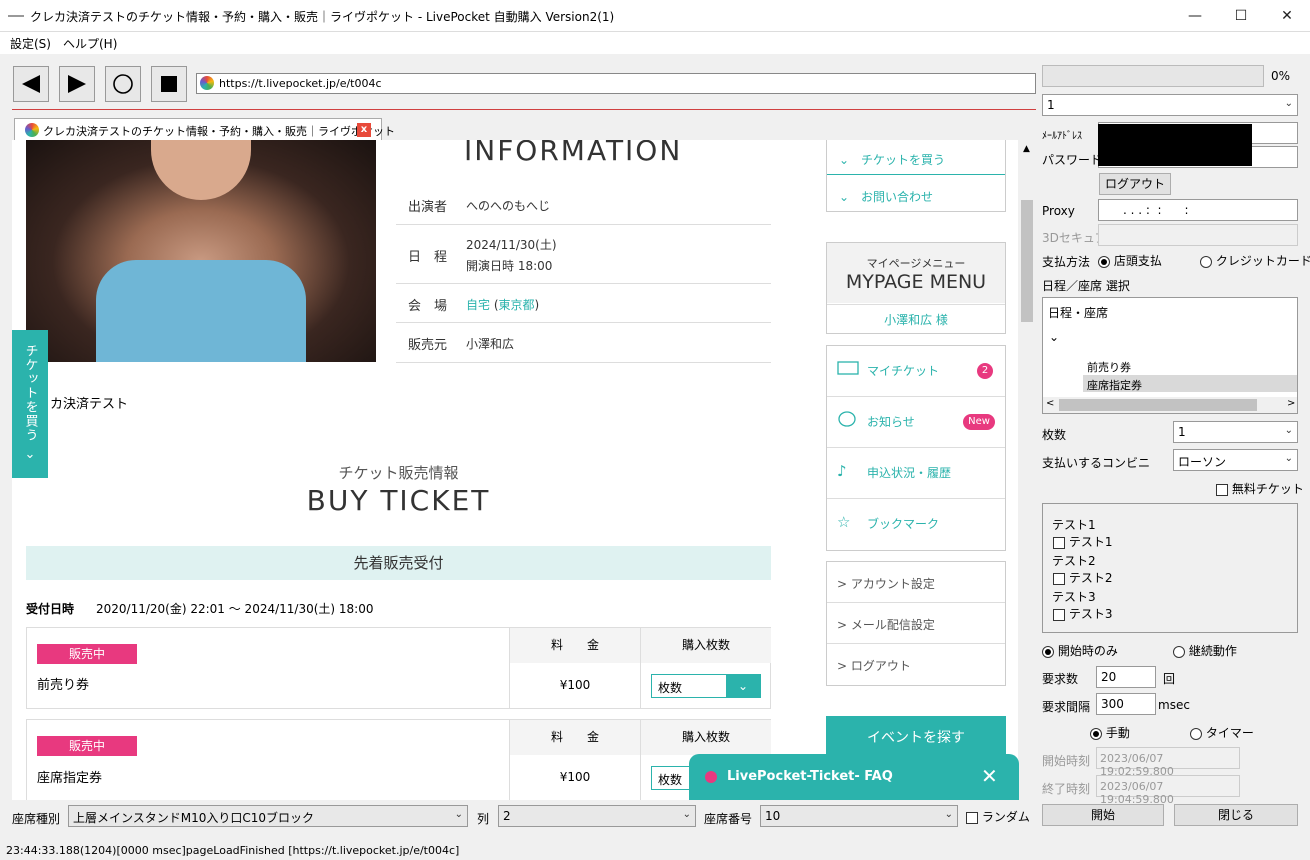 This screenshot has height=860, width=1310. What do you see at coordinates (123, 84) in the screenshot?
I see `reload-button` at bounding box center [123, 84].